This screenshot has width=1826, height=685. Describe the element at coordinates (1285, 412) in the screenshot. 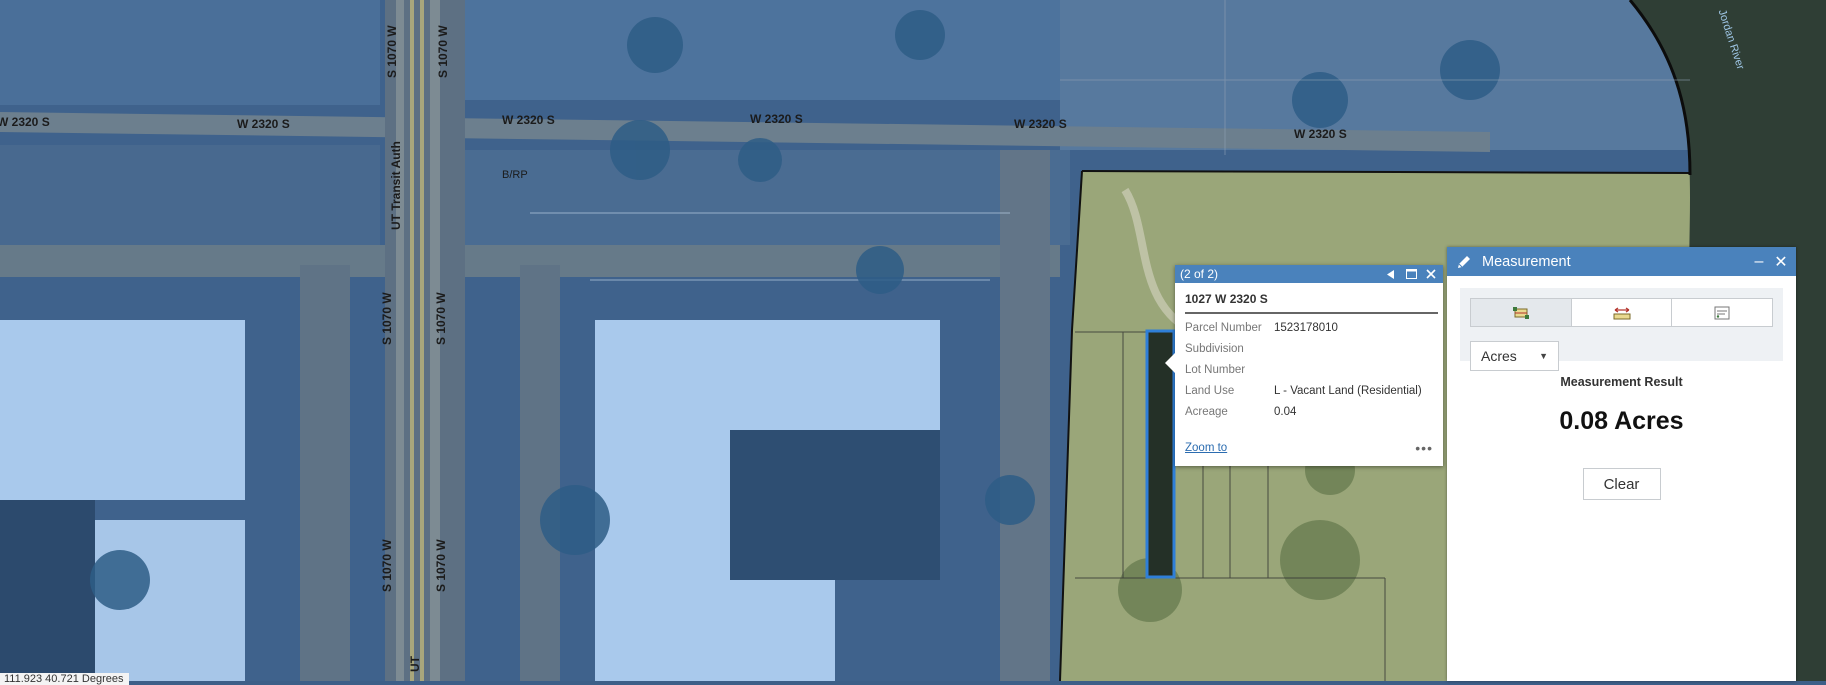

I see `attribute-value: 0.04` at that location.